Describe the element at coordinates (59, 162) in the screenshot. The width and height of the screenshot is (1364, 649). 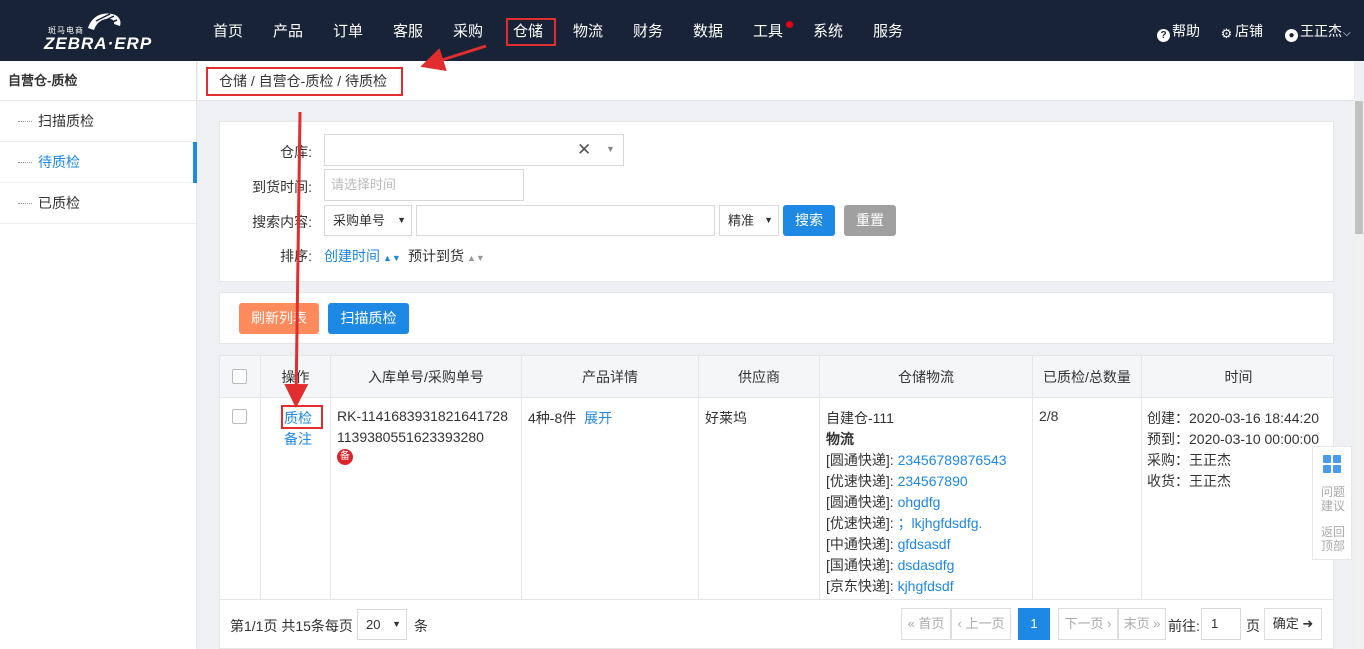
I see `sidebar-item-label: 待质检` at that location.